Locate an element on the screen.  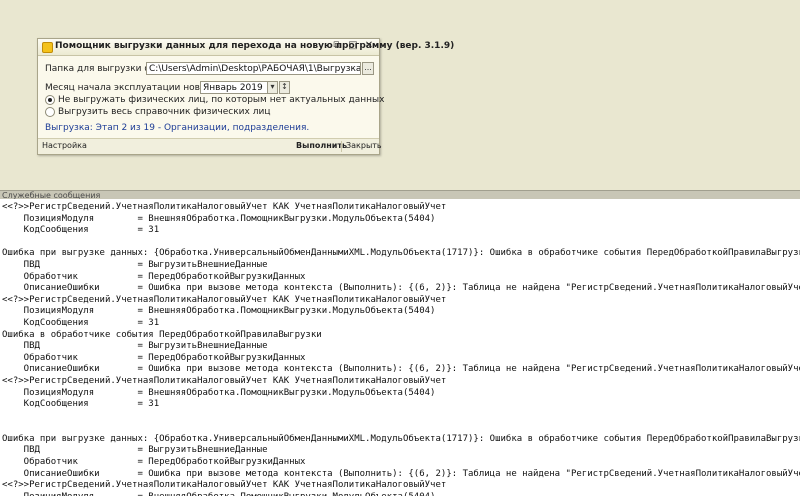
radio-export-all-label: Выгрузить весь справочник физических лиц is located at coordinates (164, 112).